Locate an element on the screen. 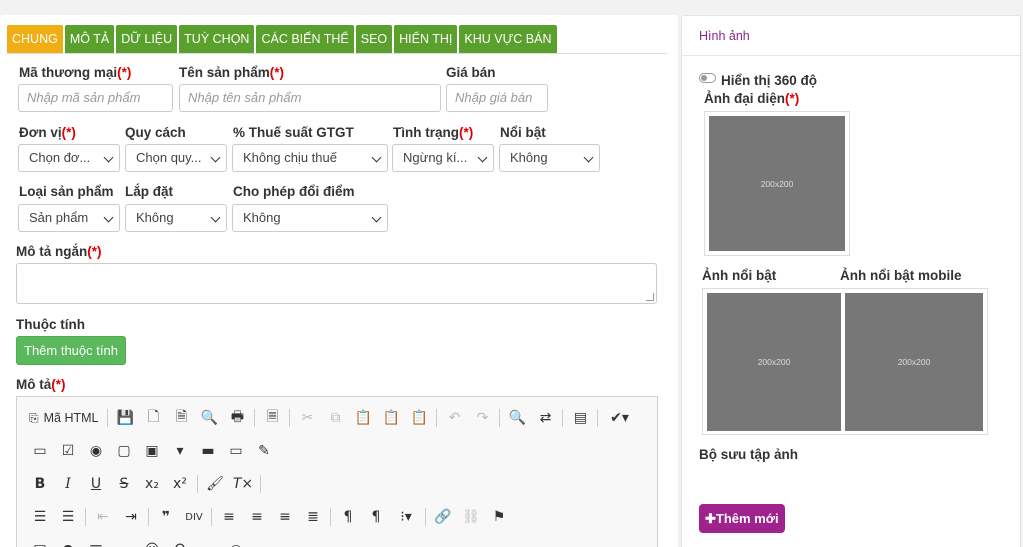  blockquote-icon: ❞ is located at coordinates (166, 517).